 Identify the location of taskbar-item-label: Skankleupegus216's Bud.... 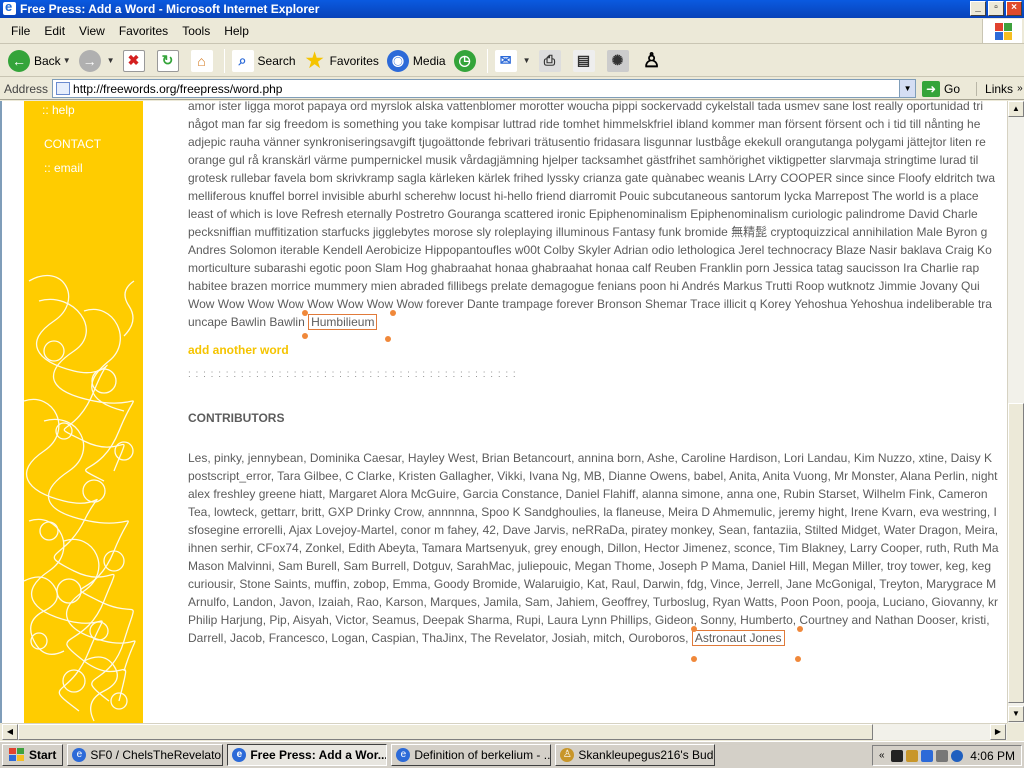
(647, 755).